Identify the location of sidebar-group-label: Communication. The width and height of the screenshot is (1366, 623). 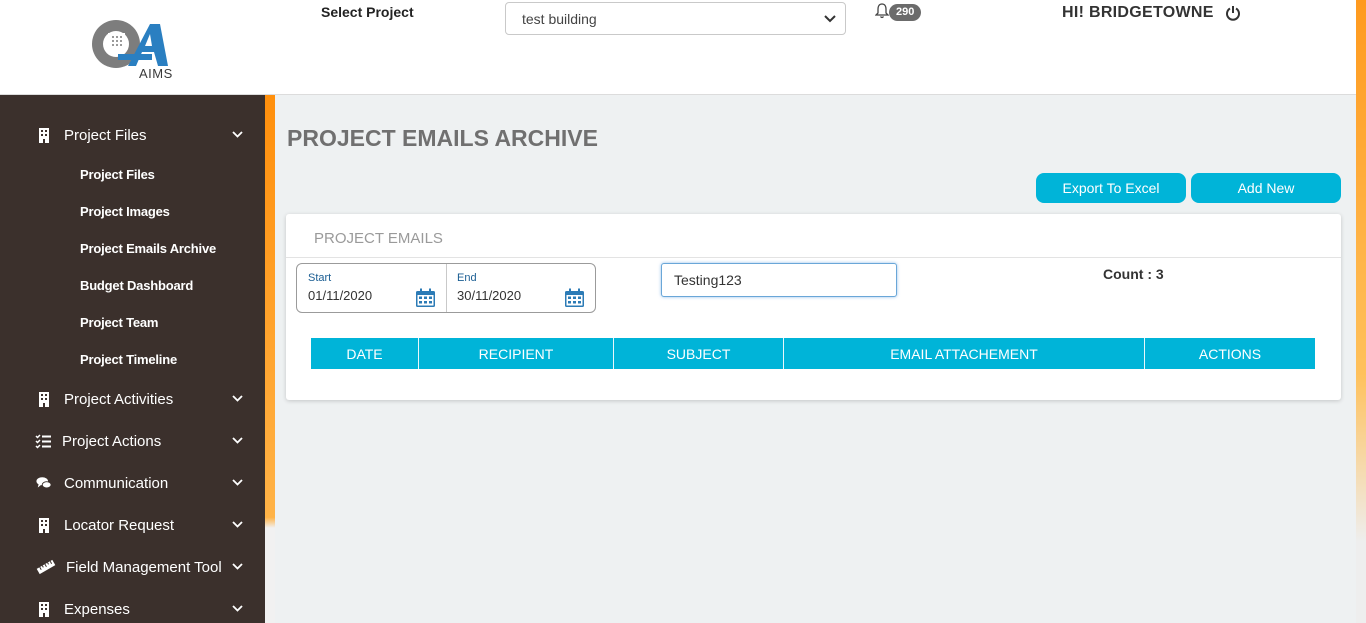
(116, 483).